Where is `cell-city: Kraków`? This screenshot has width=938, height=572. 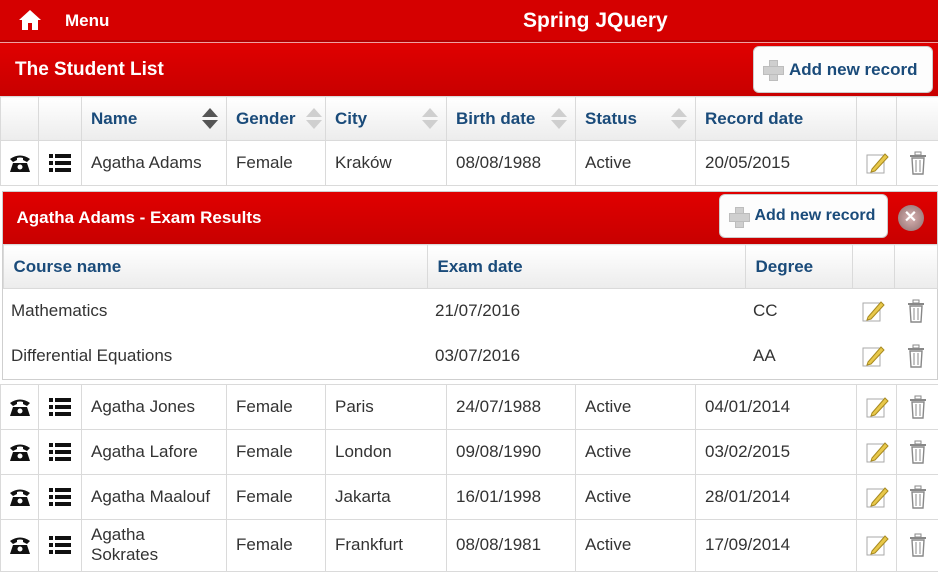
cell-city: Kraków is located at coordinates (386, 163).